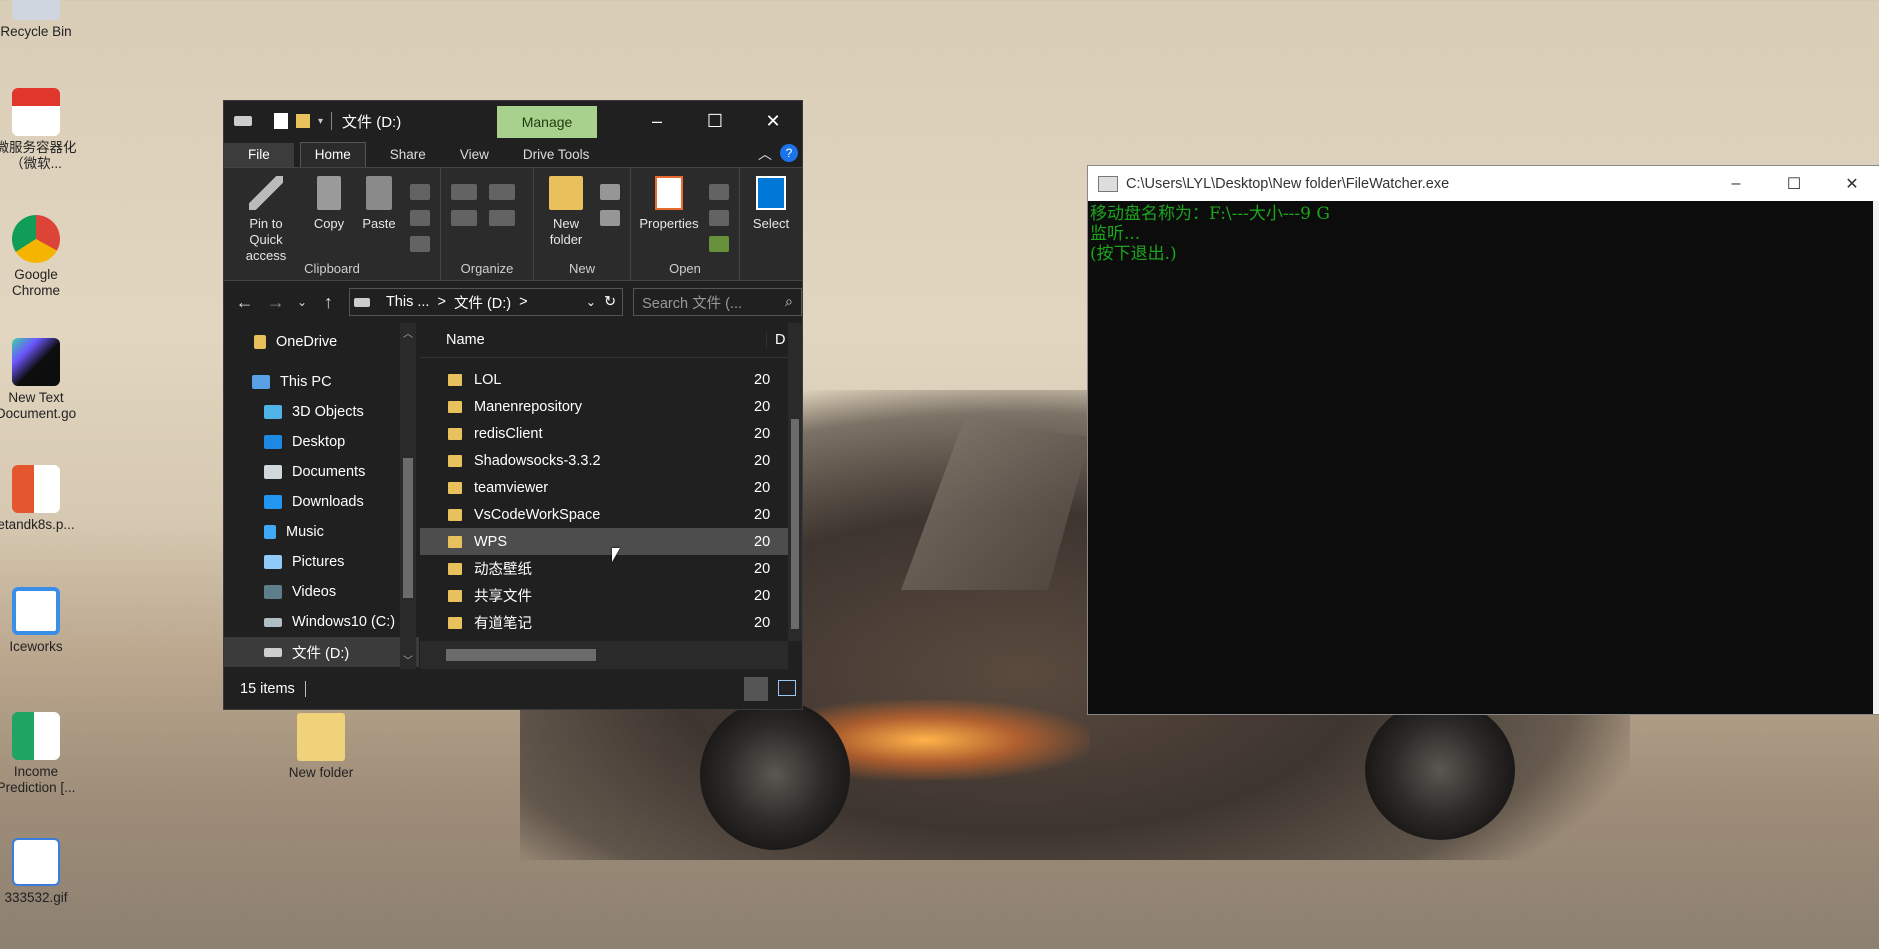 The width and height of the screenshot is (1879, 949). What do you see at coordinates (408, 332) in the screenshot?
I see `scroll-up-icon: ︿` at bounding box center [408, 332].